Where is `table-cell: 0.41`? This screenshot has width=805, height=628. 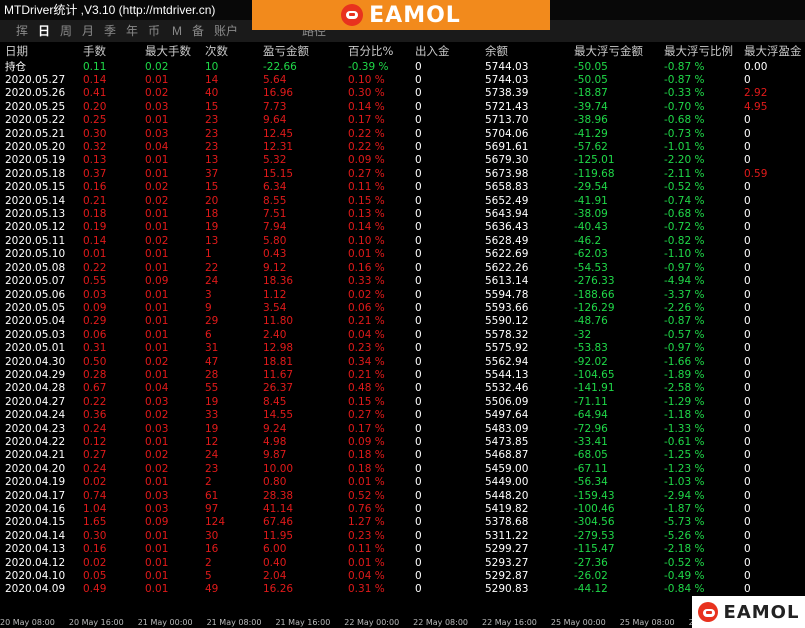 table-cell: 0.41 is located at coordinates (95, 93).